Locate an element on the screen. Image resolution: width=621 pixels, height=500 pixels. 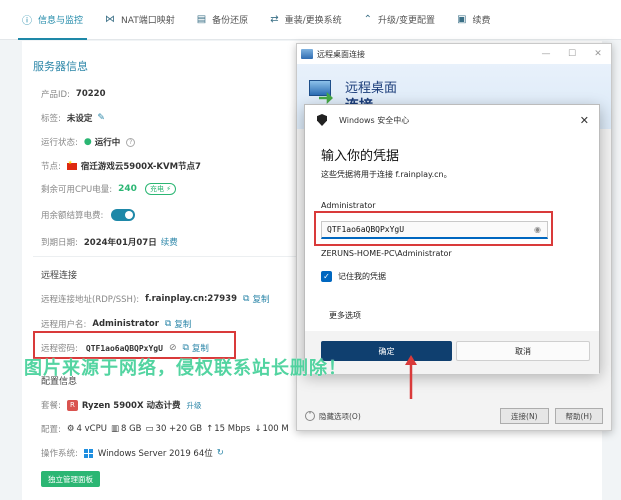
renew-link: 续费 is located at coordinates (169, 242).